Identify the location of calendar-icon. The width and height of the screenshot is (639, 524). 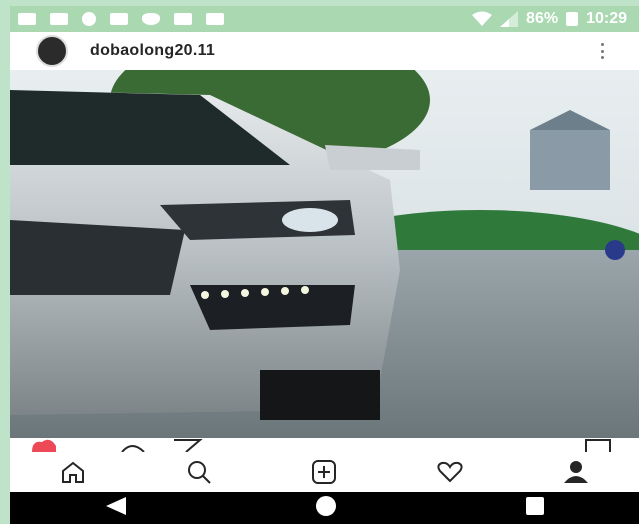
(215, 19).